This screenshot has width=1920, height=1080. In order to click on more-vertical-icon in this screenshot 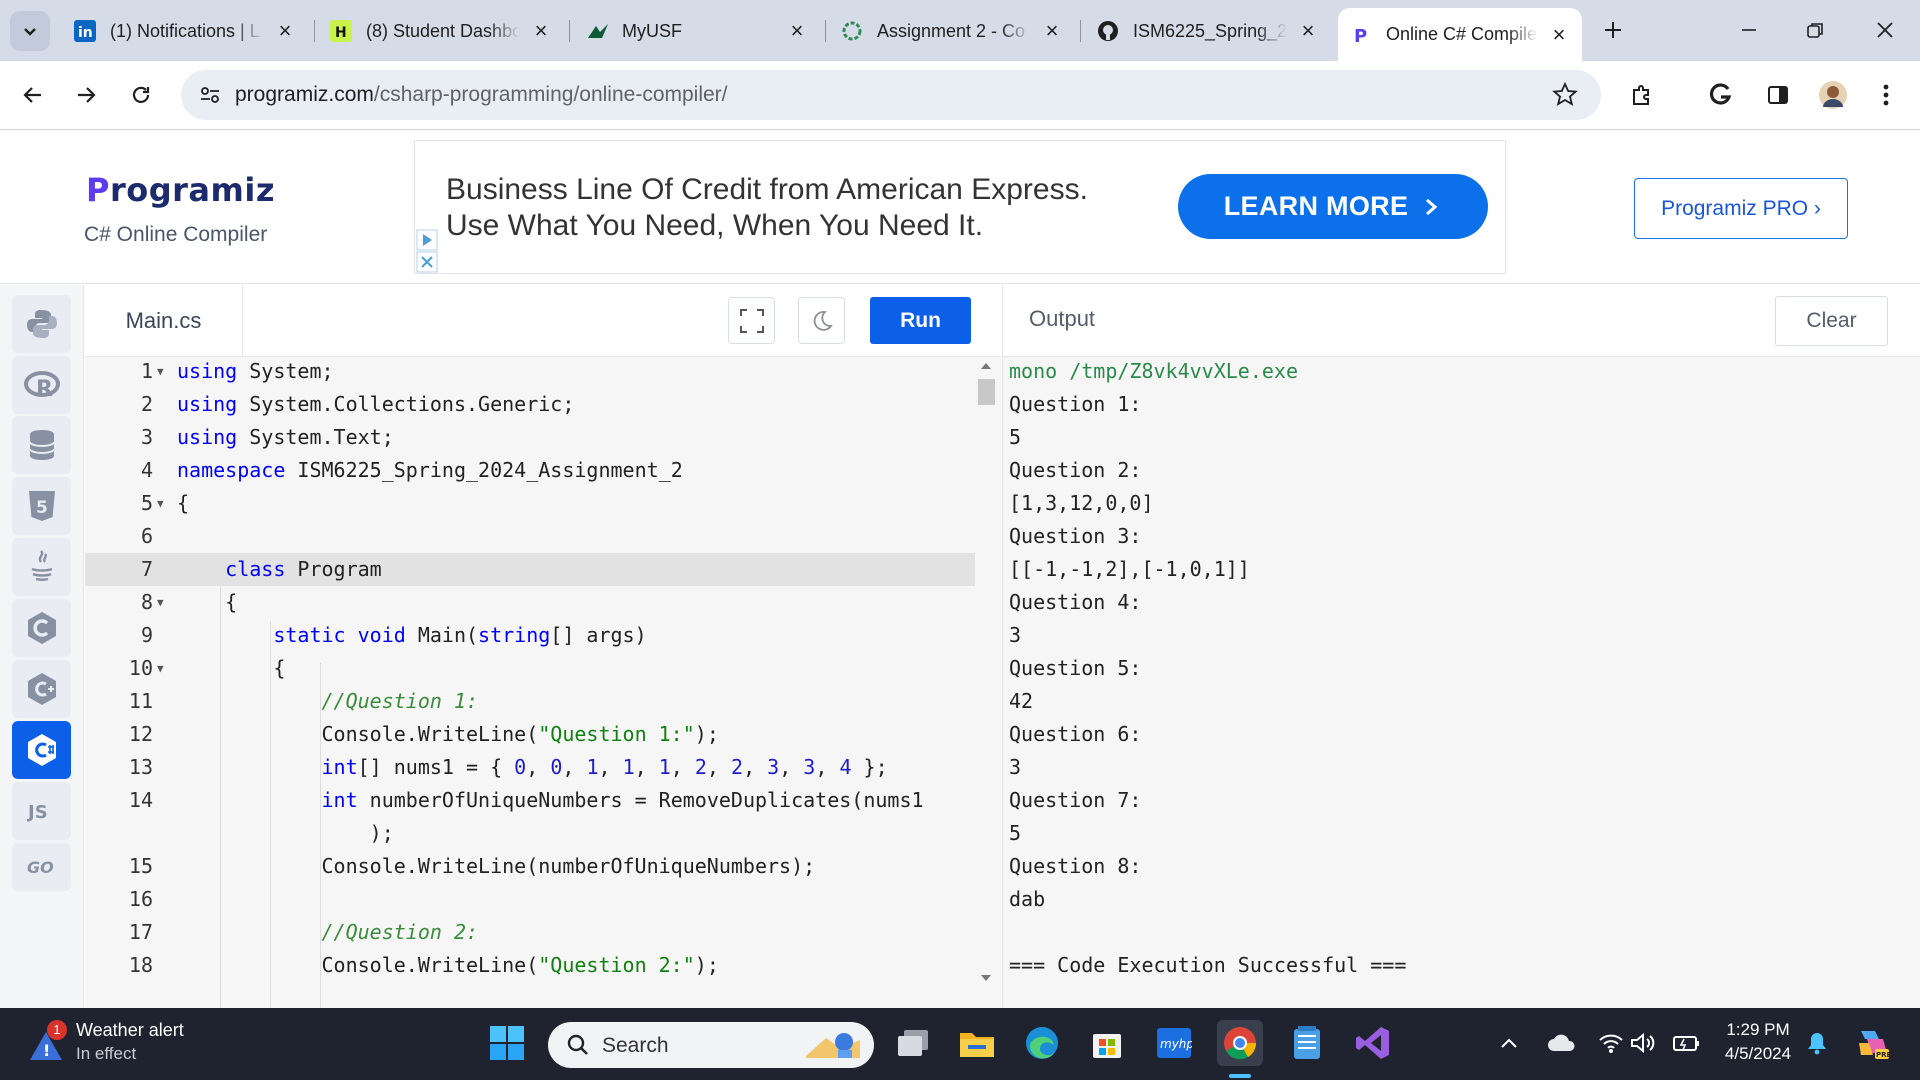, I will do `click(1886, 95)`.